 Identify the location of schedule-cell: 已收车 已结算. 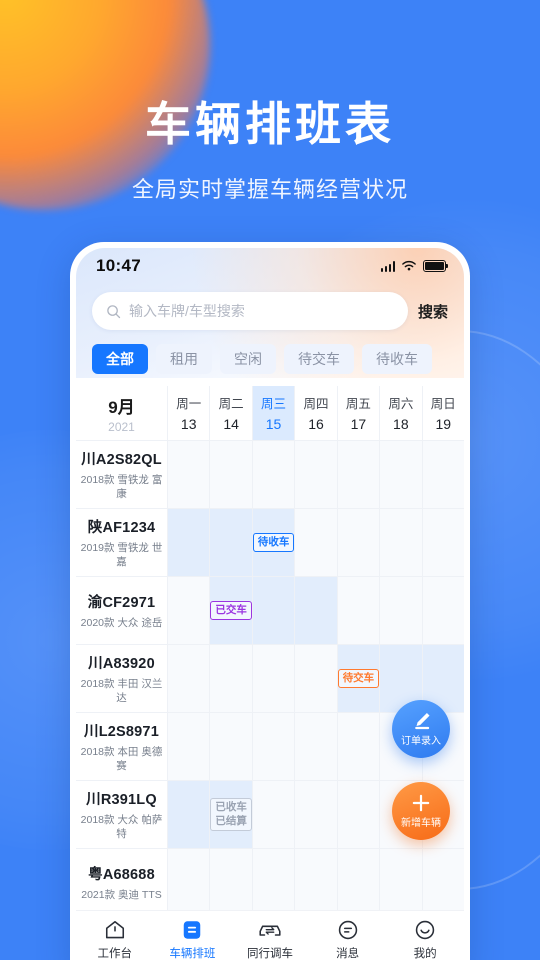
(231, 814).